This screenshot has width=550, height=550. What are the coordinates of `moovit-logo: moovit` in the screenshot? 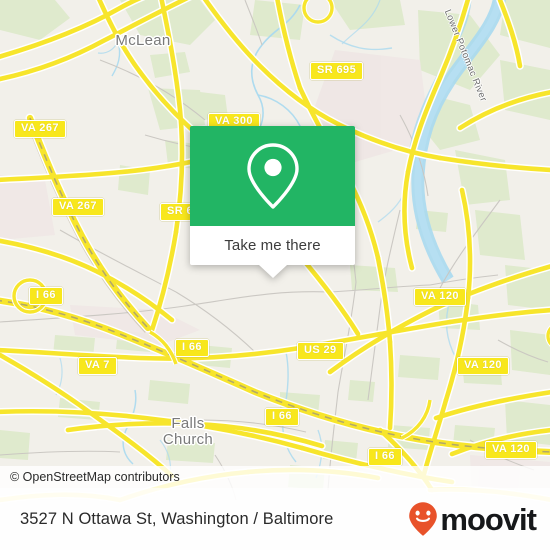 It's located at (472, 519).